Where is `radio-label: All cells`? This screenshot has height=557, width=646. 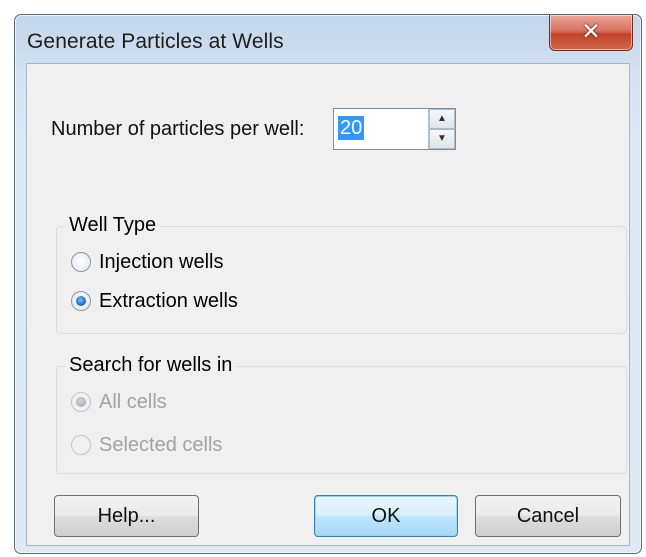 radio-label: All cells is located at coordinates (133, 401).